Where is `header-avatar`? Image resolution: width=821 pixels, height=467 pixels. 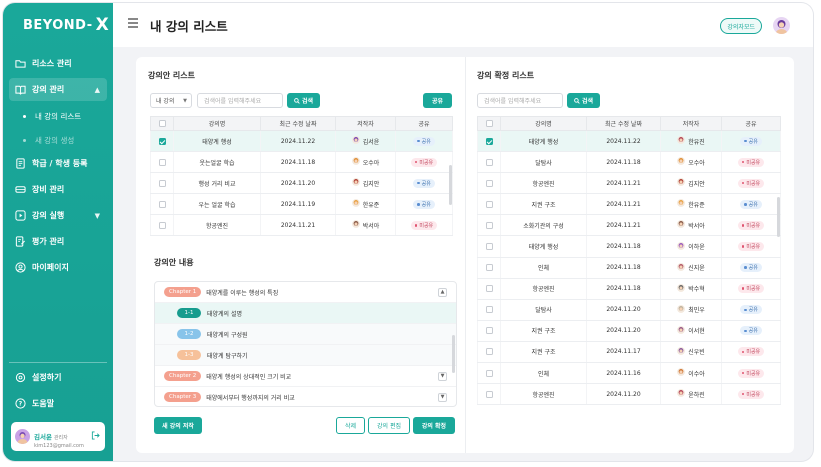
header-avatar is located at coordinates (781, 25).